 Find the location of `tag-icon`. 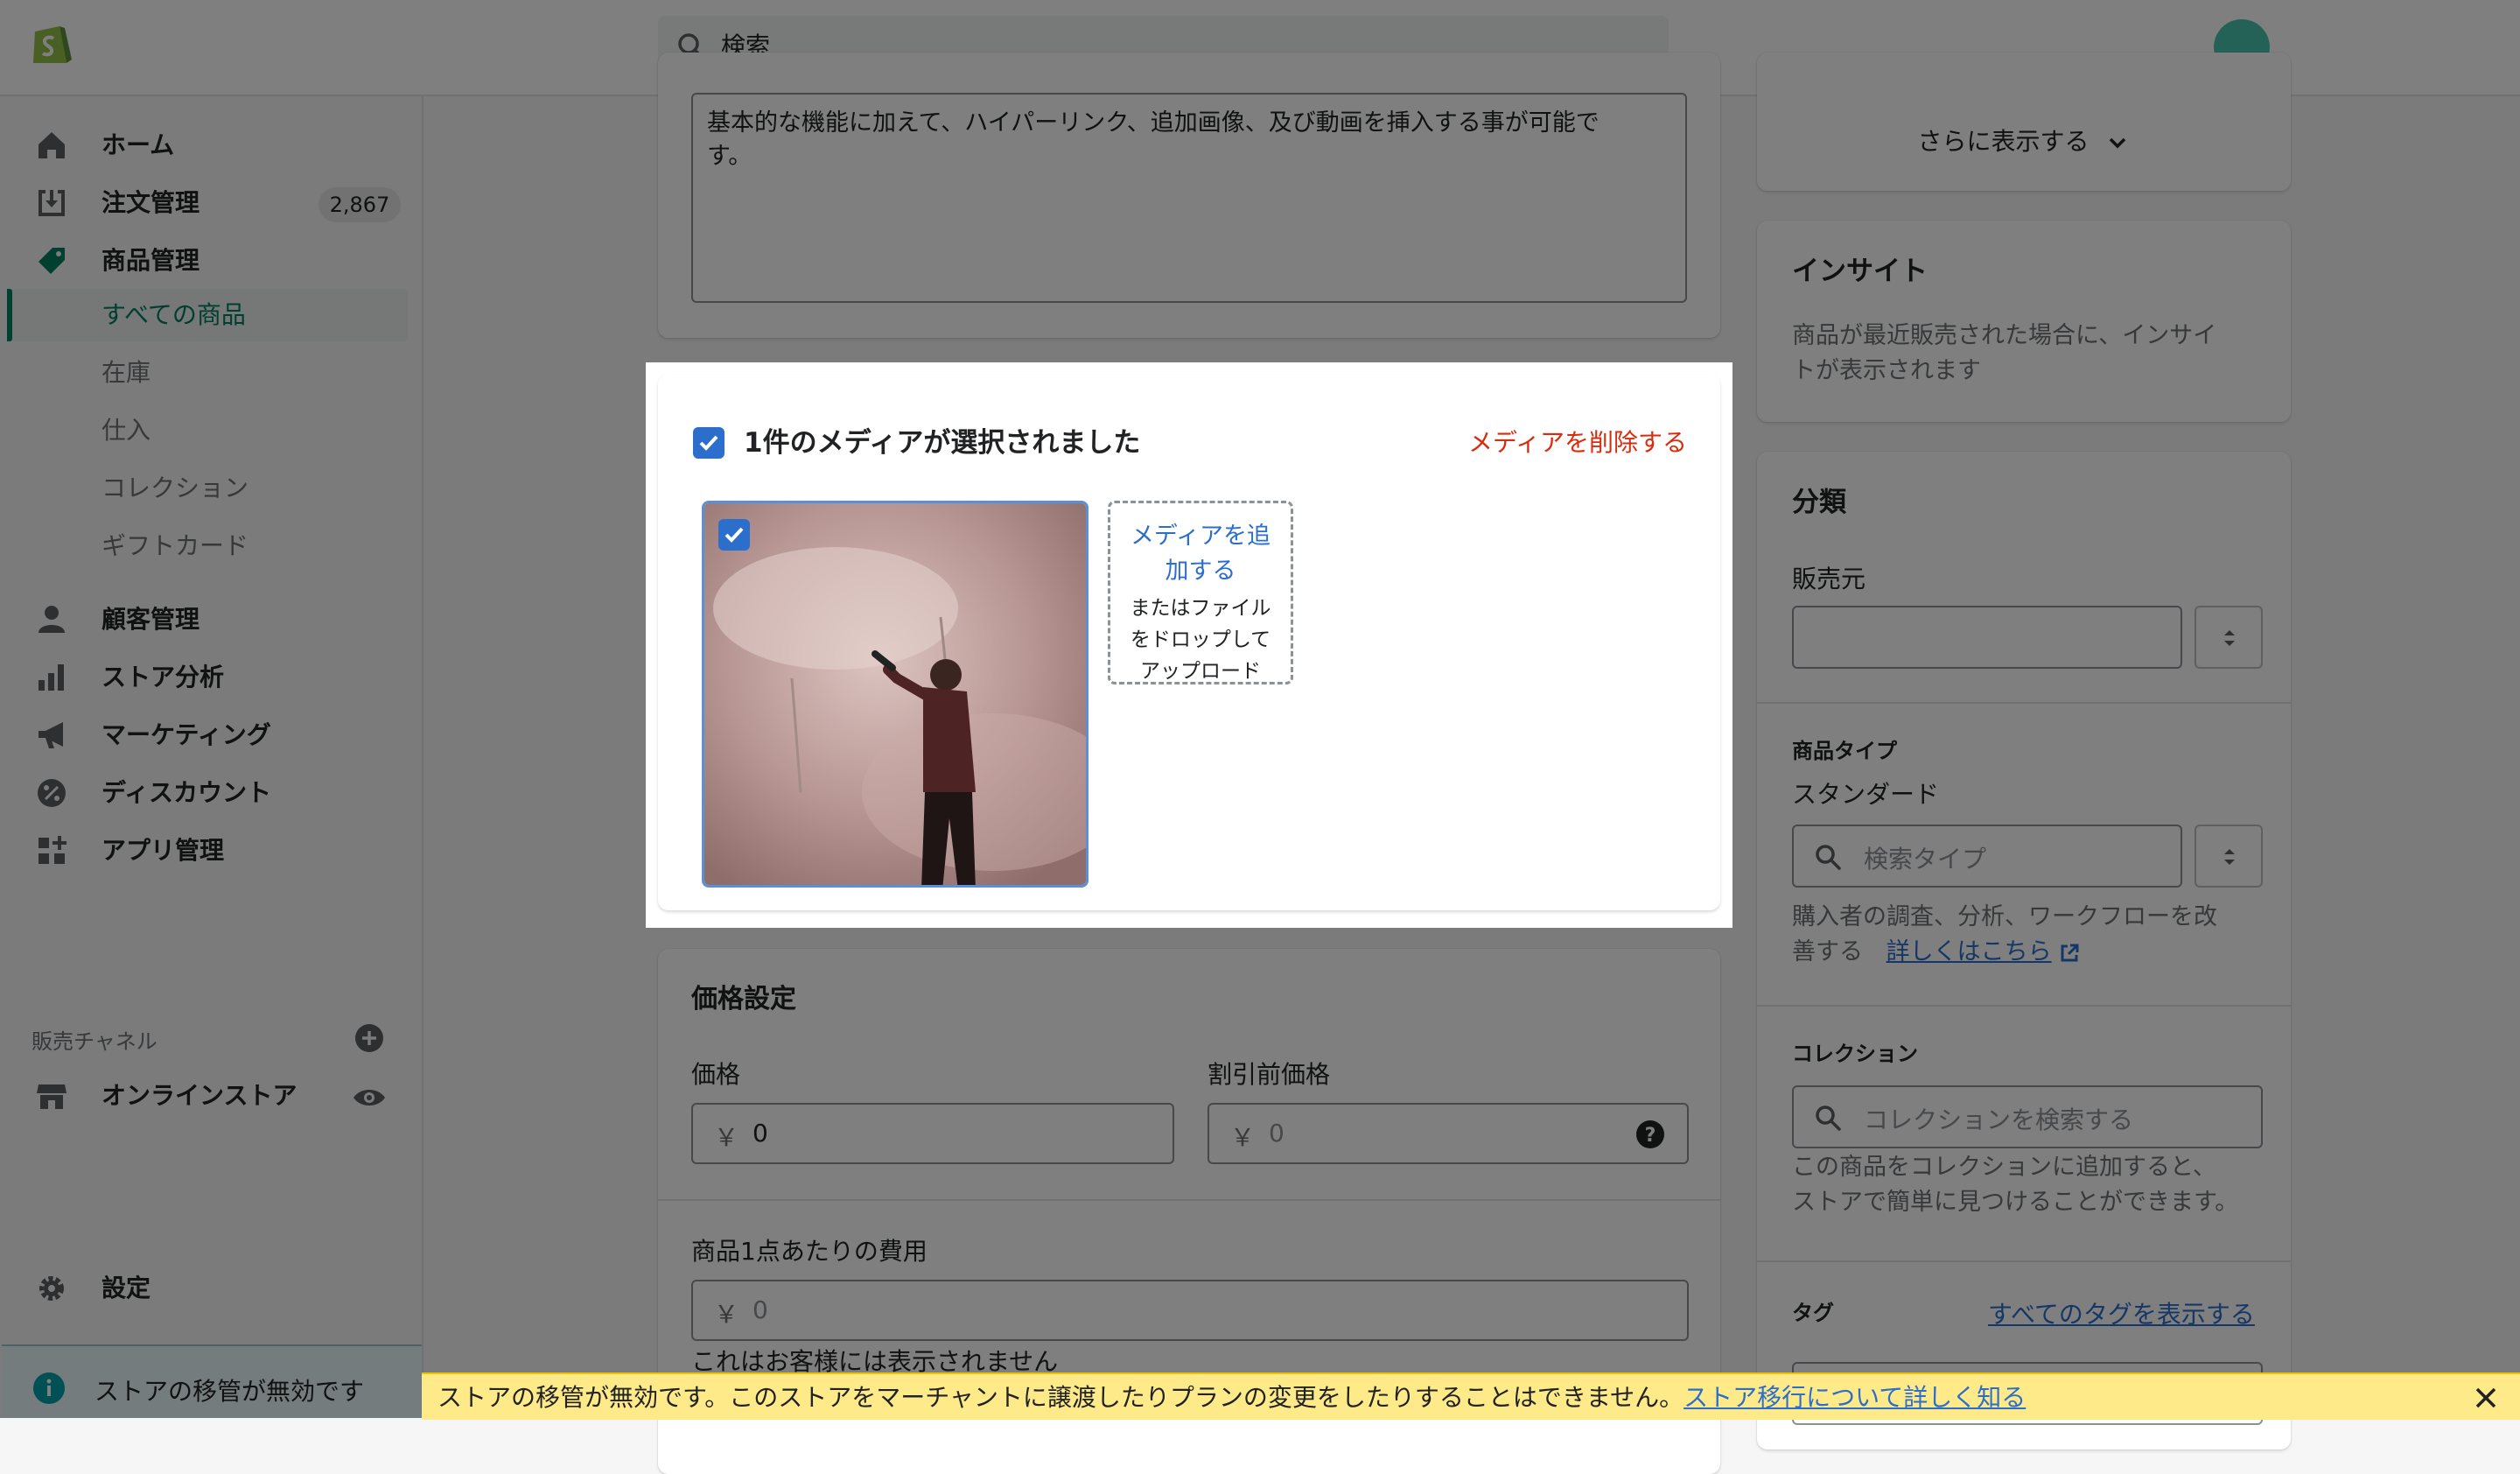

tag-icon is located at coordinates (51, 261).